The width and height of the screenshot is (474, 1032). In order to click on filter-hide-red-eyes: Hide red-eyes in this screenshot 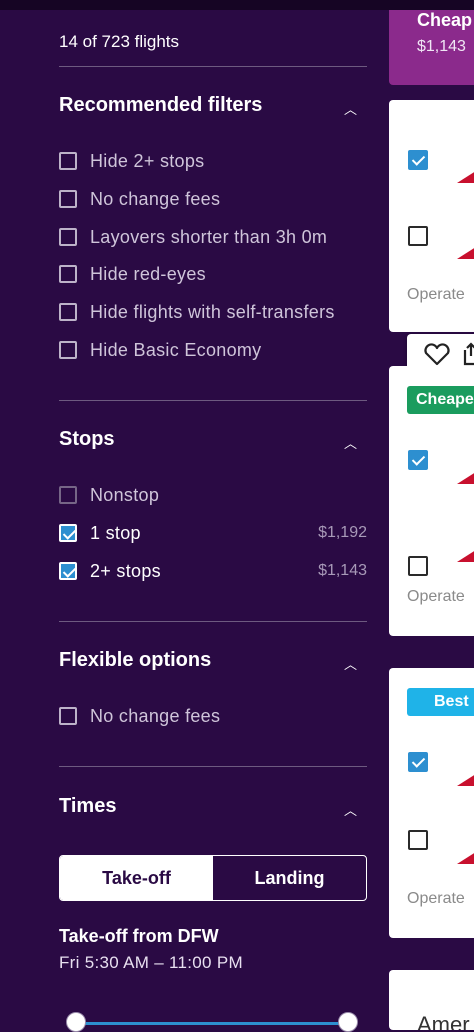, I will do `click(214, 274)`.